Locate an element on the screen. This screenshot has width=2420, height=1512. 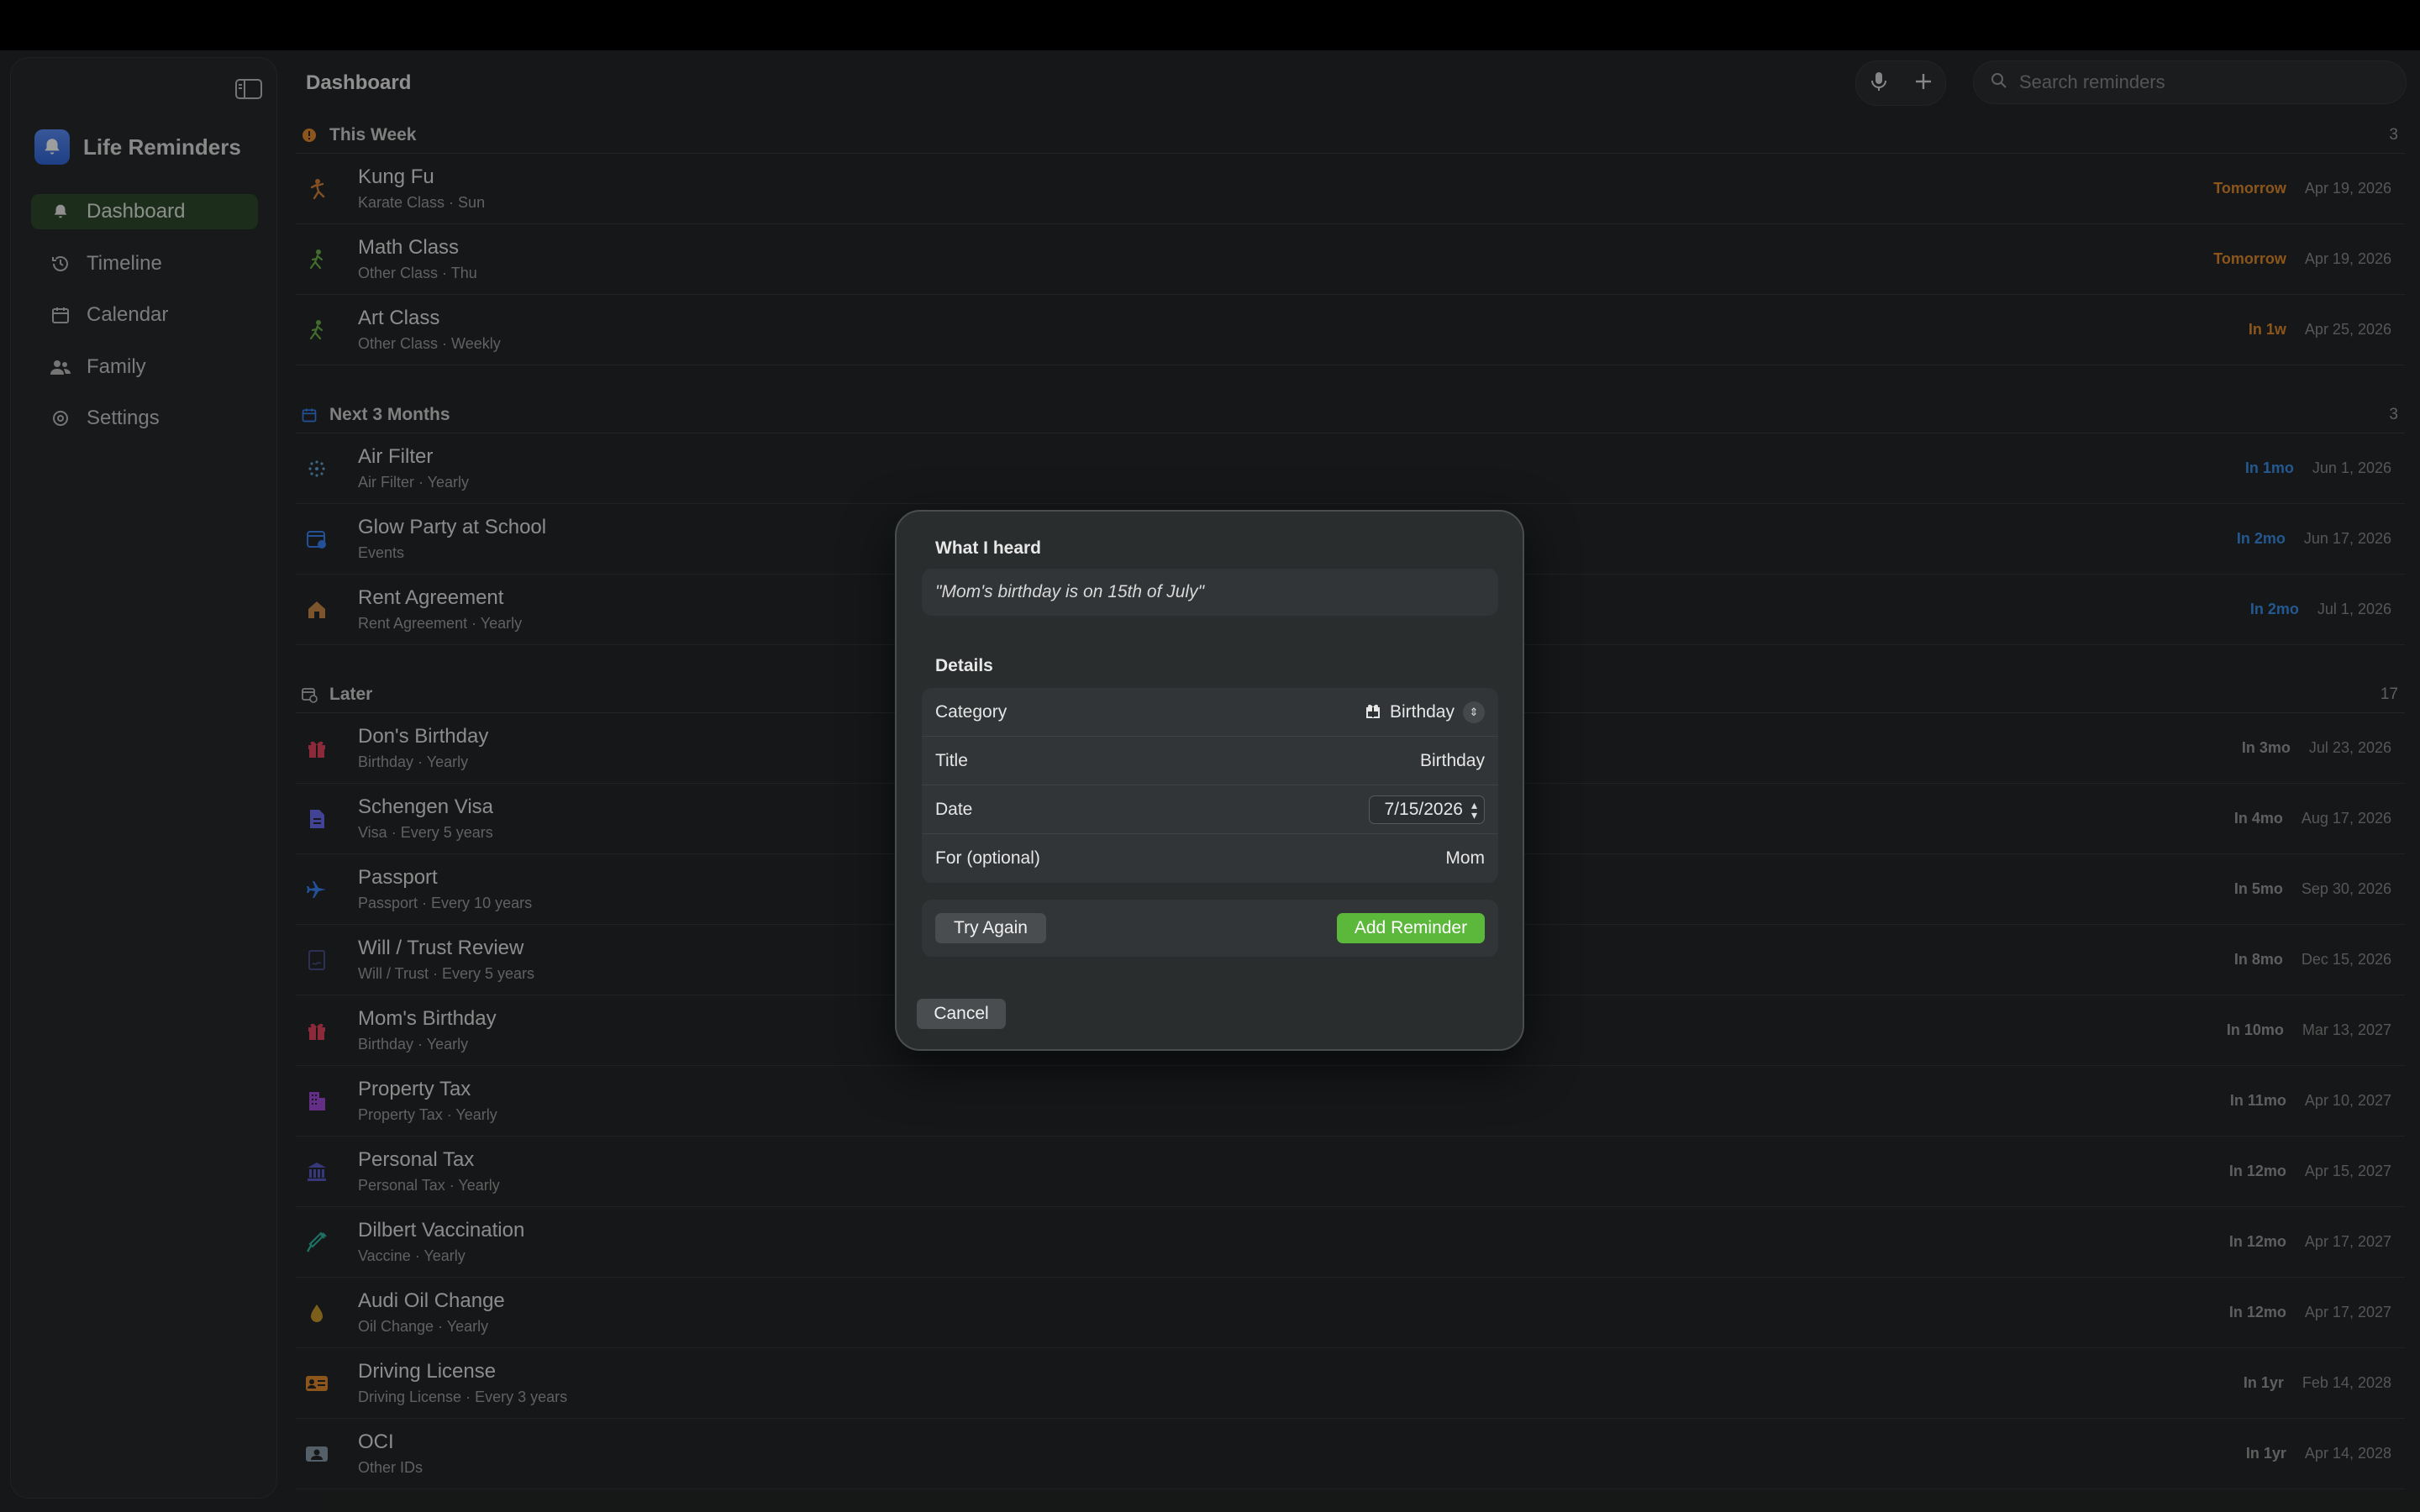
category-value: Birthday is located at coordinates (1422, 711).